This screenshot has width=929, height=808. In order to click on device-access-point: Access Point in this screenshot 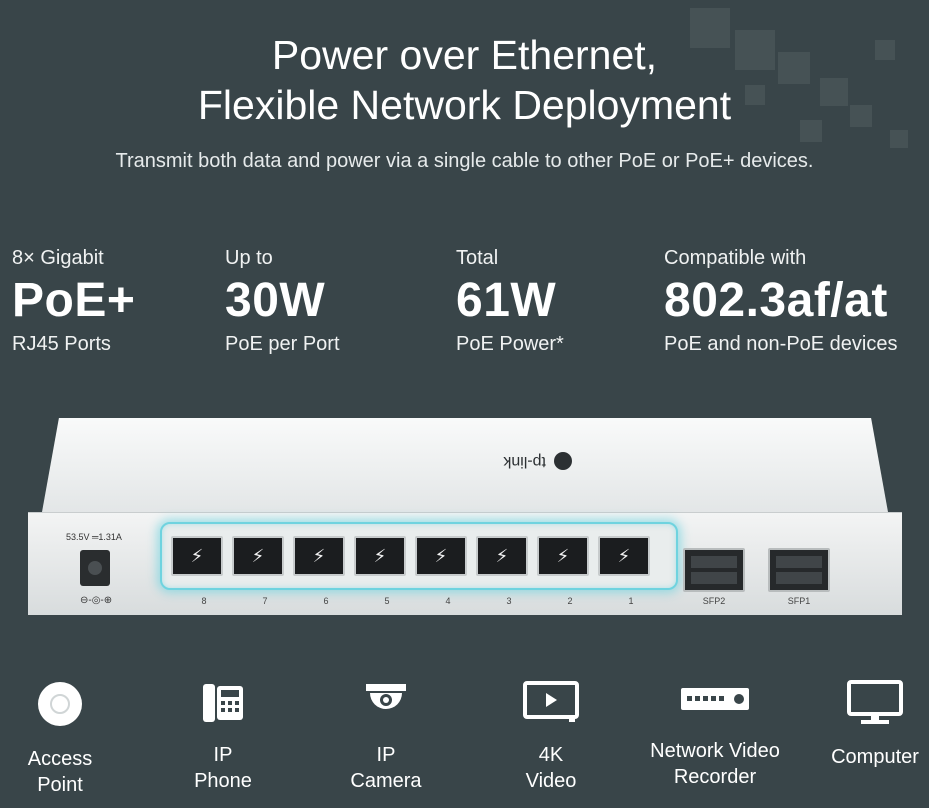, I will do `click(60, 739)`.